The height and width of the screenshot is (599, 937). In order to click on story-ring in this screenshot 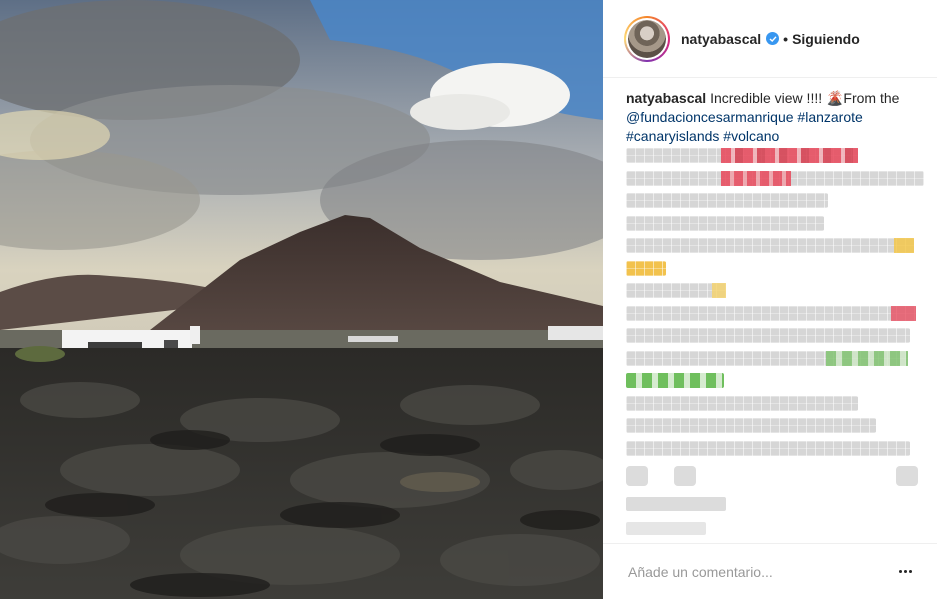, I will do `click(647, 38)`.